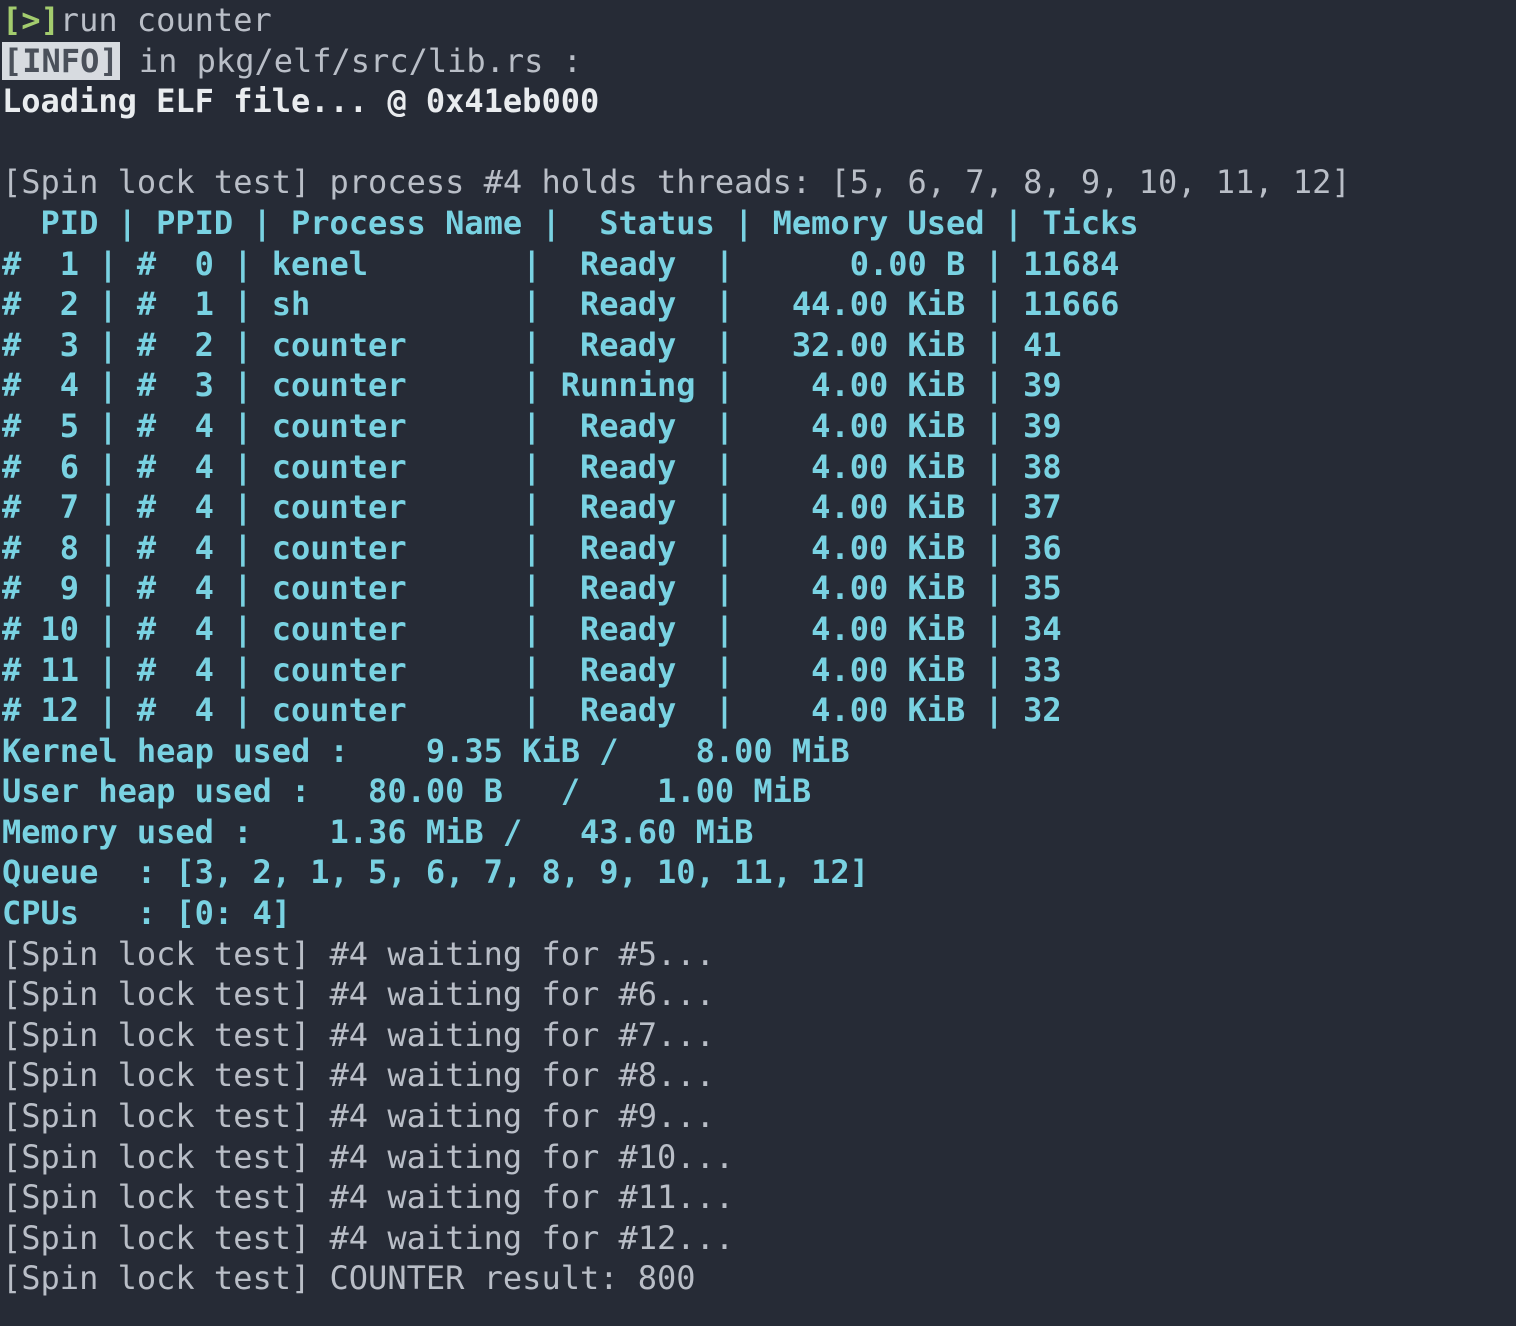 The height and width of the screenshot is (1326, 1516). Describe the element at coordinates (349, 1278) in the screenshot. I see `counter-result-text: [Spin lock test] COUNTER result: 800` at that location.